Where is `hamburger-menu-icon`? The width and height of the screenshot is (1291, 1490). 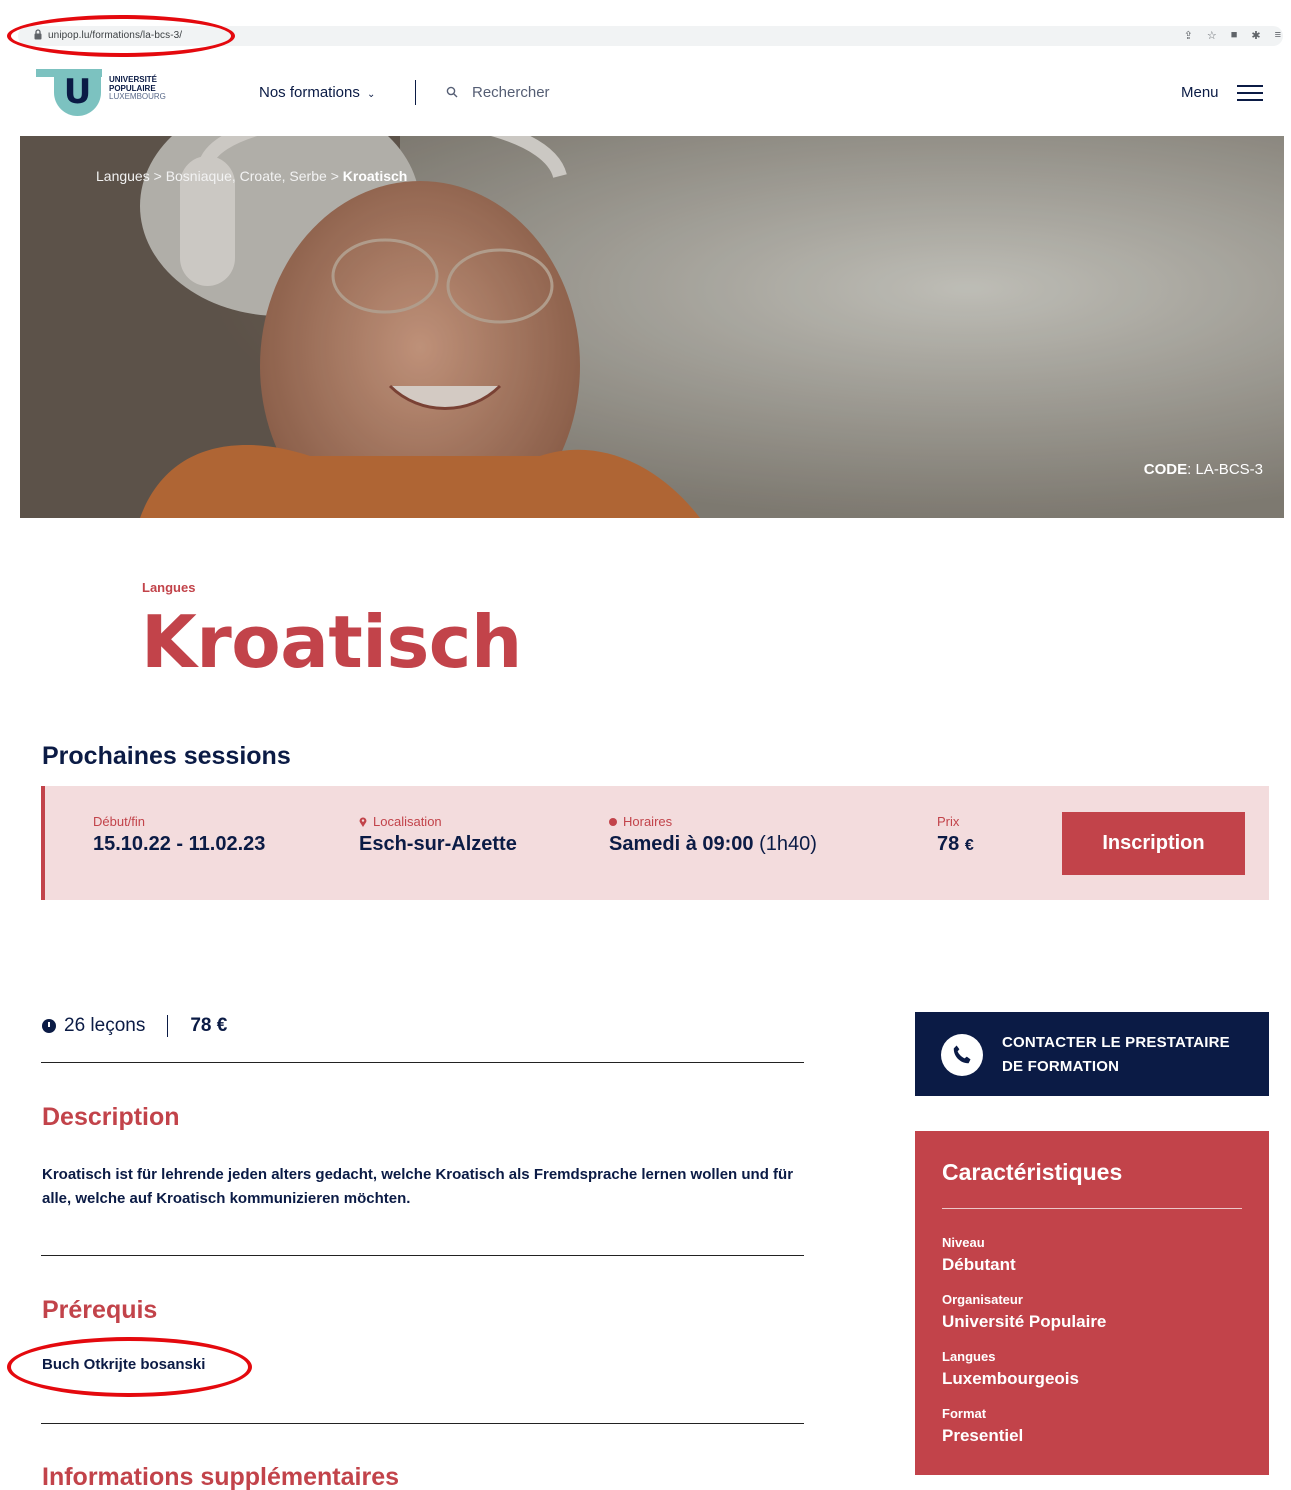
hamburger-menu-icon is located at coordinates (1250, 93).